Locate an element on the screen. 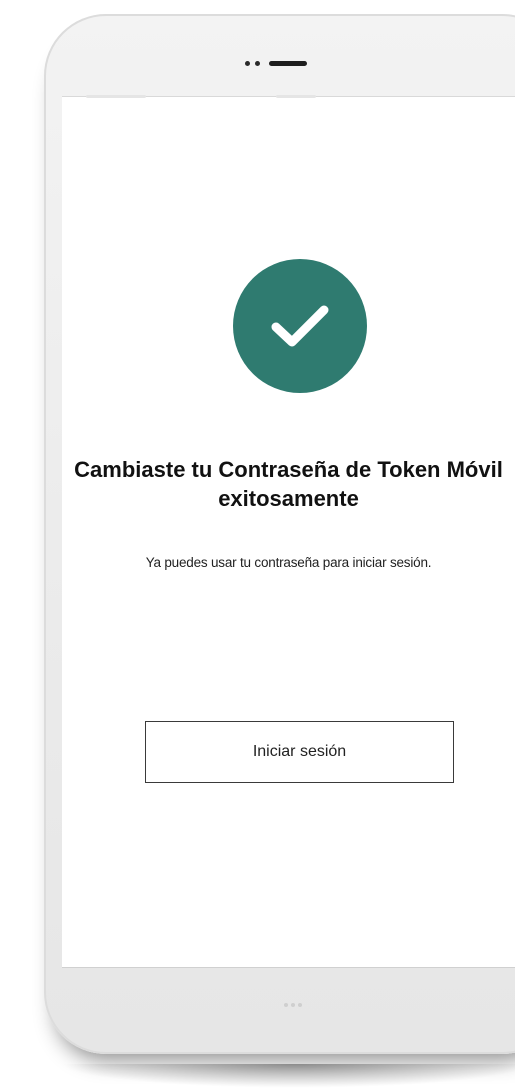  status-bar-right is located at coordinates (296, 96).